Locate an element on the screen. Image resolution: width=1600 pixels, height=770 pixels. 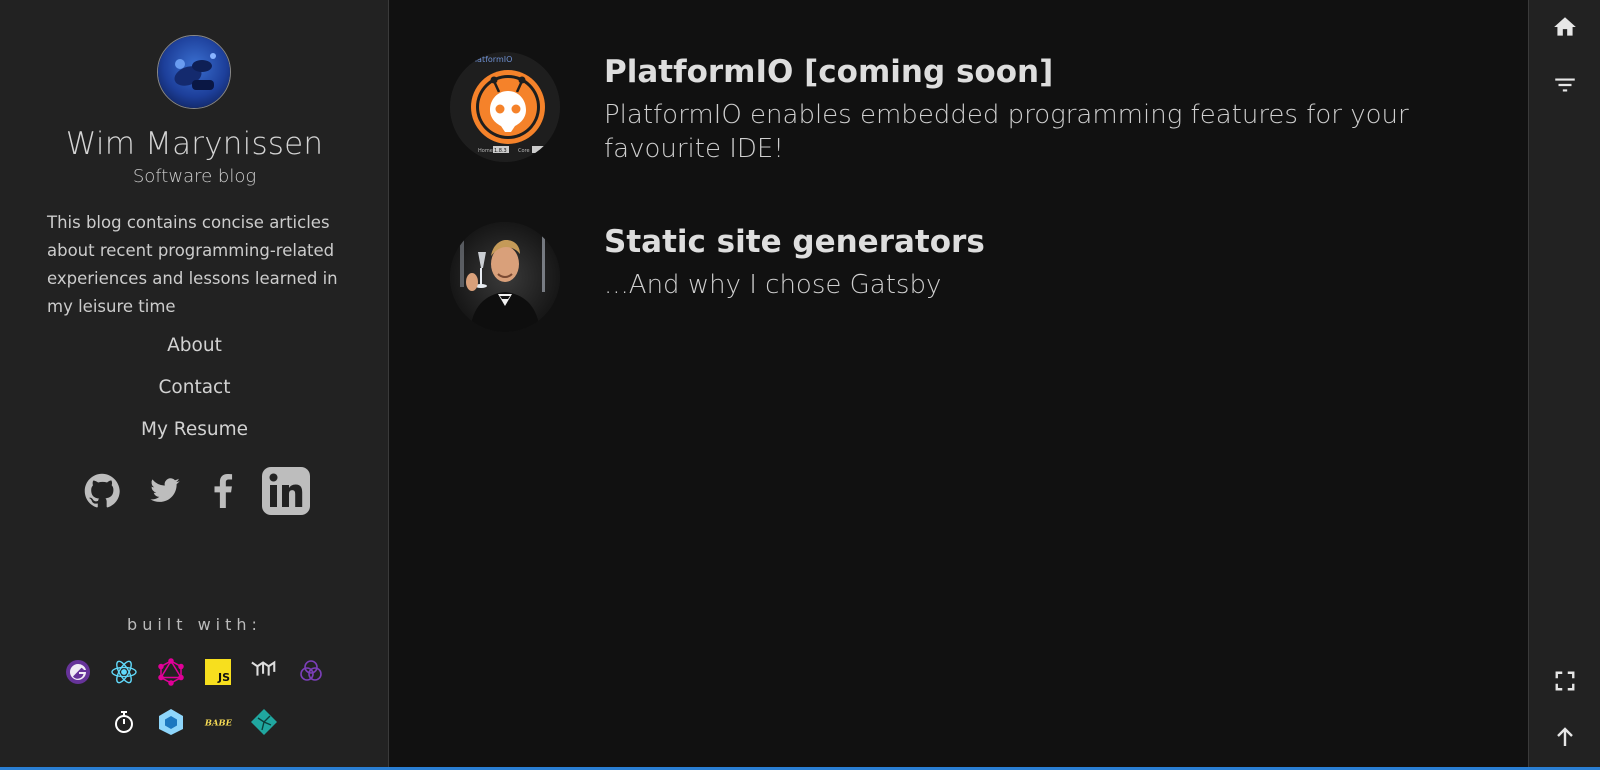
svg-text: JS is located at coordinates (223, 677).